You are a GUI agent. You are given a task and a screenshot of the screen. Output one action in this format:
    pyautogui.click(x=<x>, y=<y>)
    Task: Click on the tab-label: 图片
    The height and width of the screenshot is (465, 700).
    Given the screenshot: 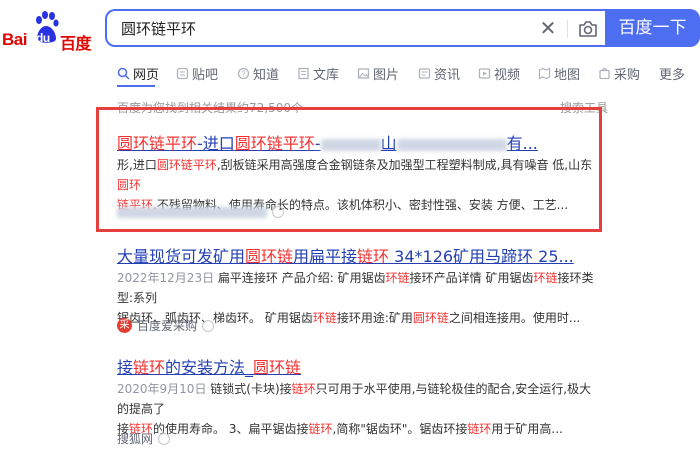 What is the action you would take?
    pyautogui.click(x=386, y=75)
    